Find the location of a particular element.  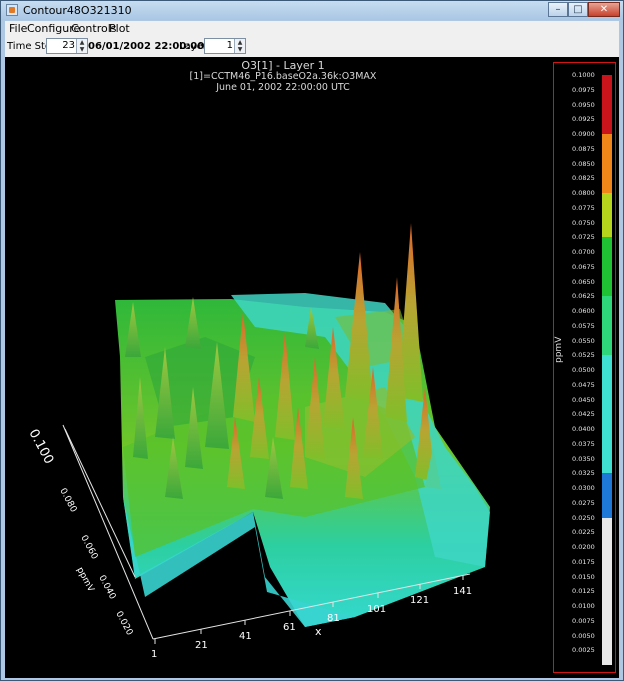

legend-units: ppmV is located at coordinates (559, 349).